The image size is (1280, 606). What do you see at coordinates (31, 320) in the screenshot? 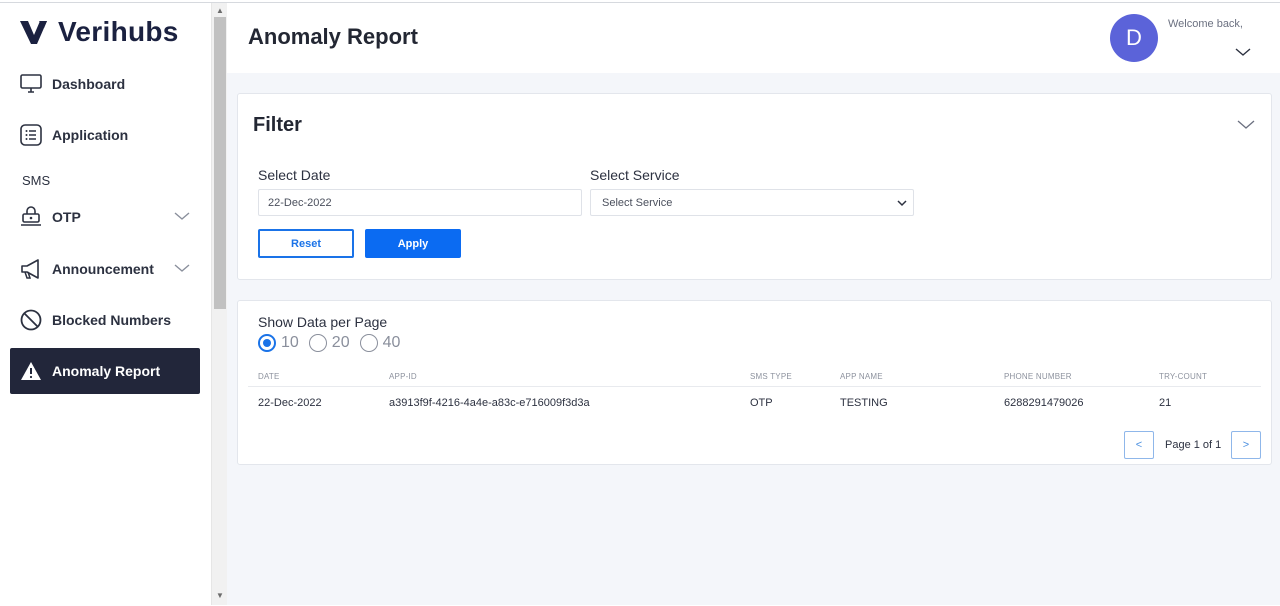
I see `blocked-icon` at bounding box center [31, 320].